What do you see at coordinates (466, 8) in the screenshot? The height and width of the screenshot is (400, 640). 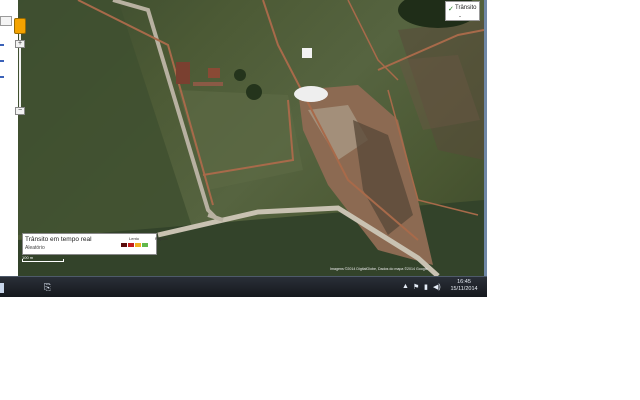 I see `traffic-toggle-label: Trânsito` at bounding box center [466, 8].